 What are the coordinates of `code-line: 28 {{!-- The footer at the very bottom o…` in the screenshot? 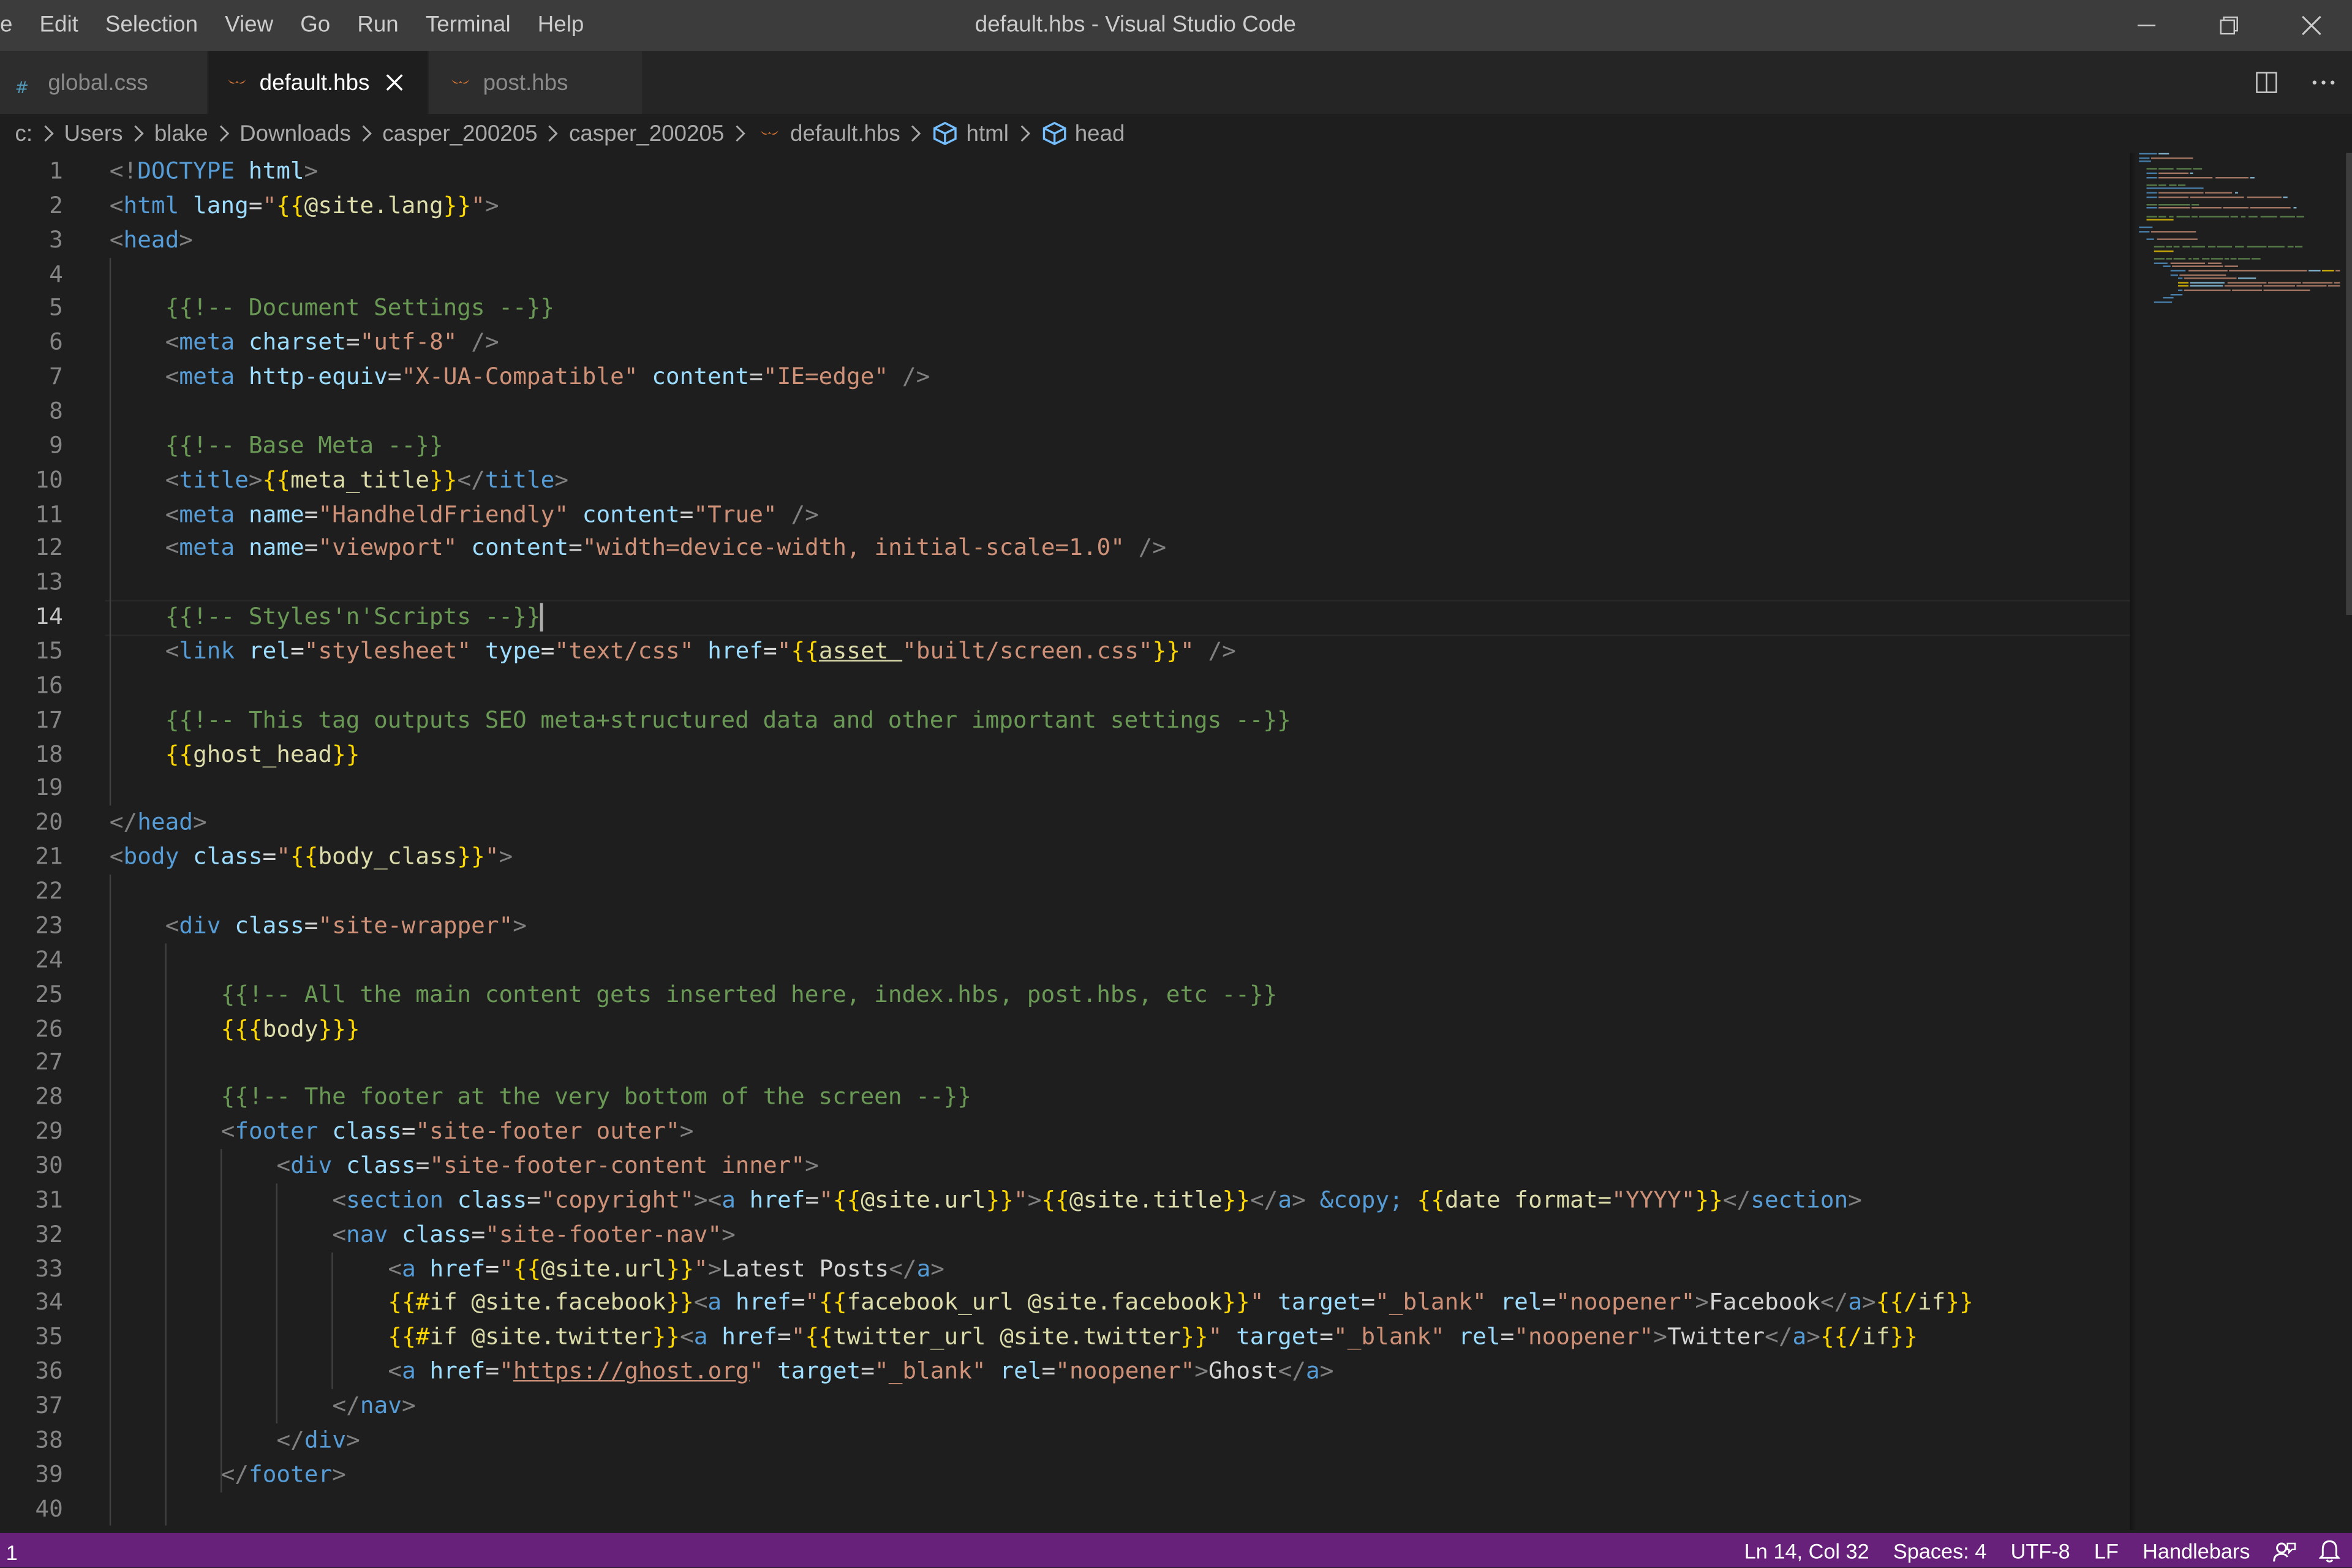 It's located at (1065, 1097).